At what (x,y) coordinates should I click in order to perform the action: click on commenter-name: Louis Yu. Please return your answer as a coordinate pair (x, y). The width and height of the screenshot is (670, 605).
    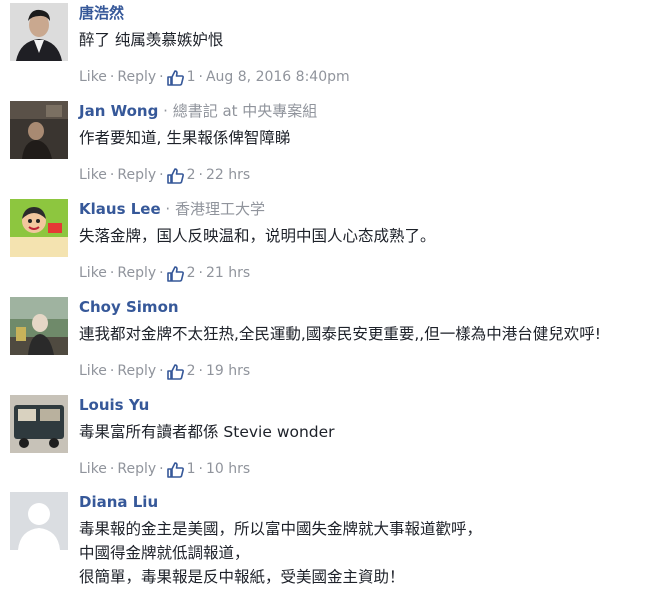
    Looking at the image, I should click on (114, 405).